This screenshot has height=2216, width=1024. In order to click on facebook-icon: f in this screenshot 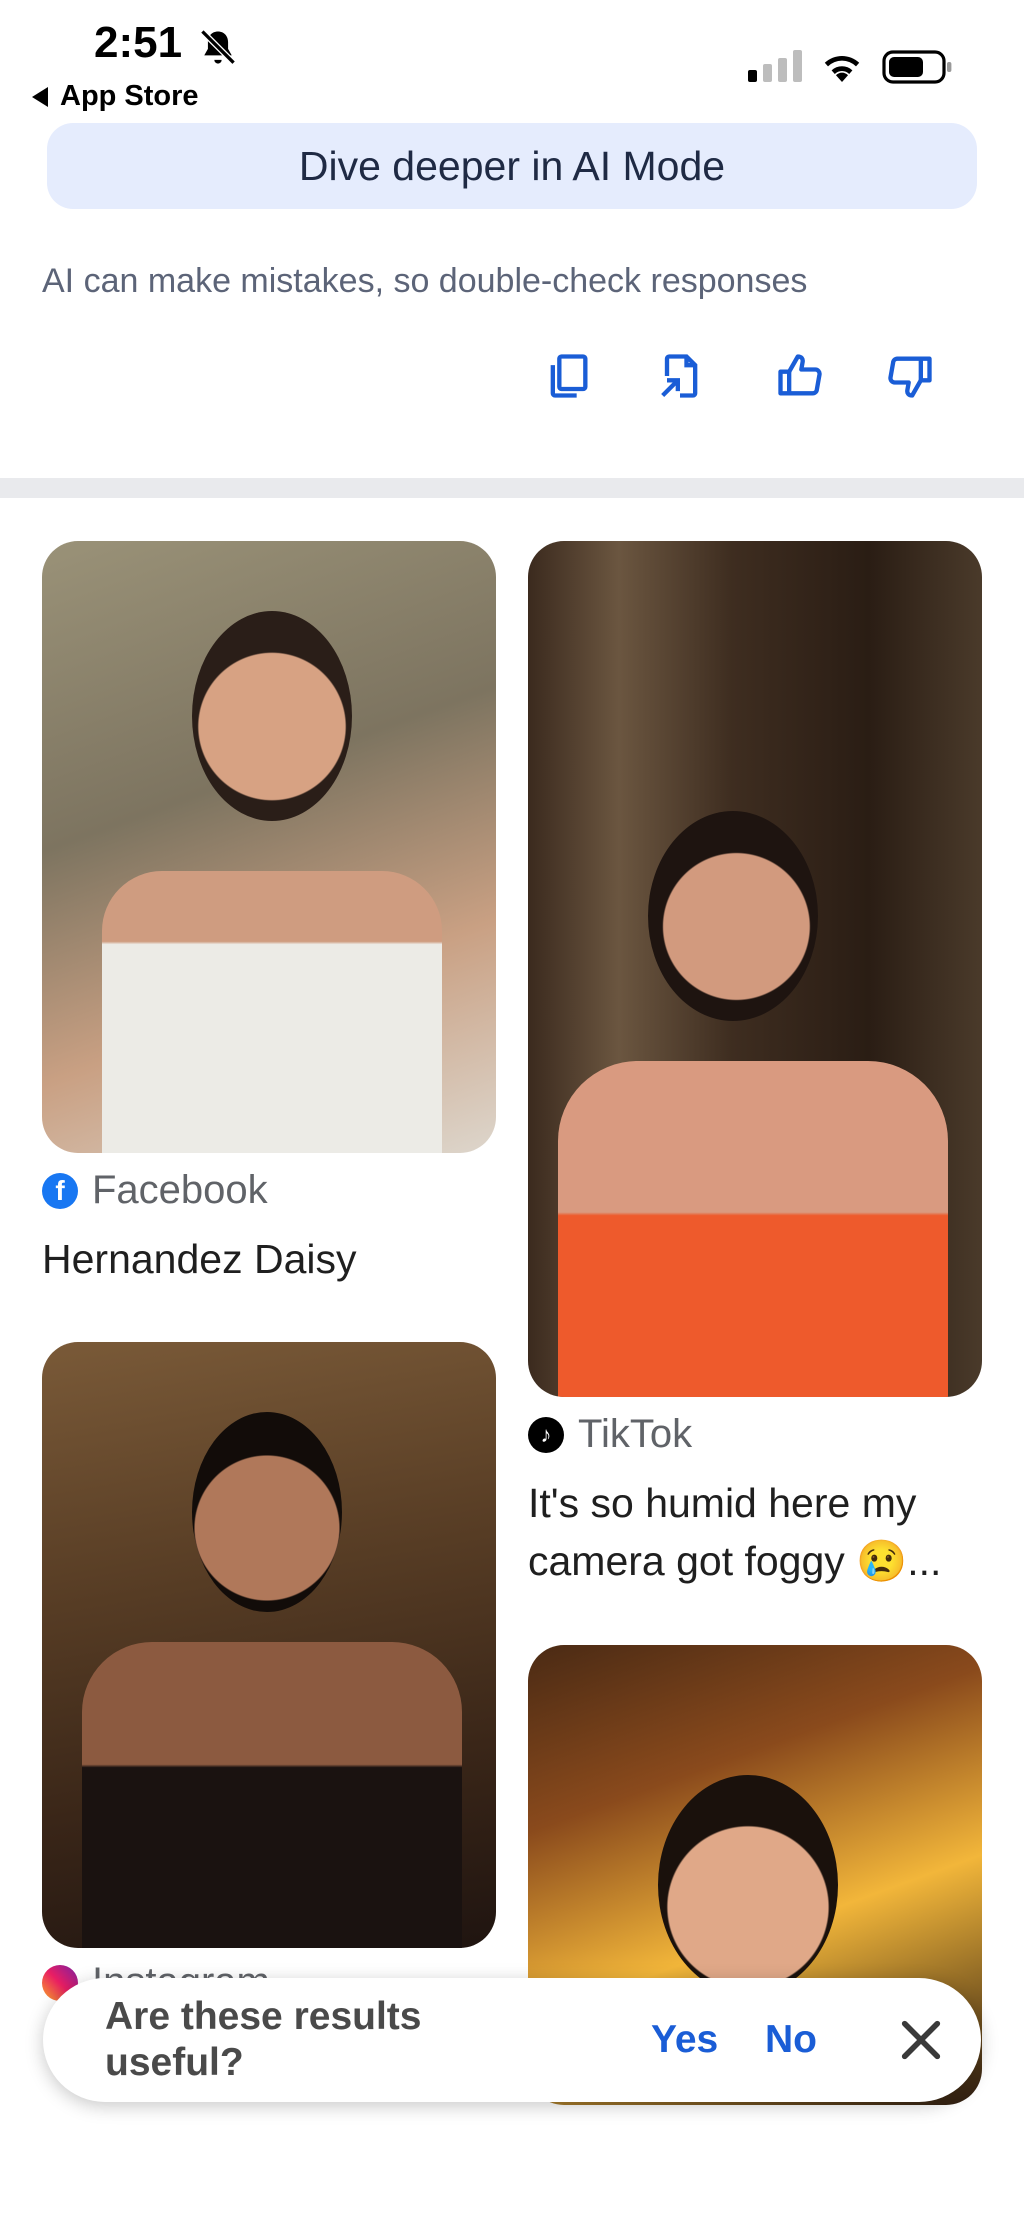, I will do `click(60, 1190)`.